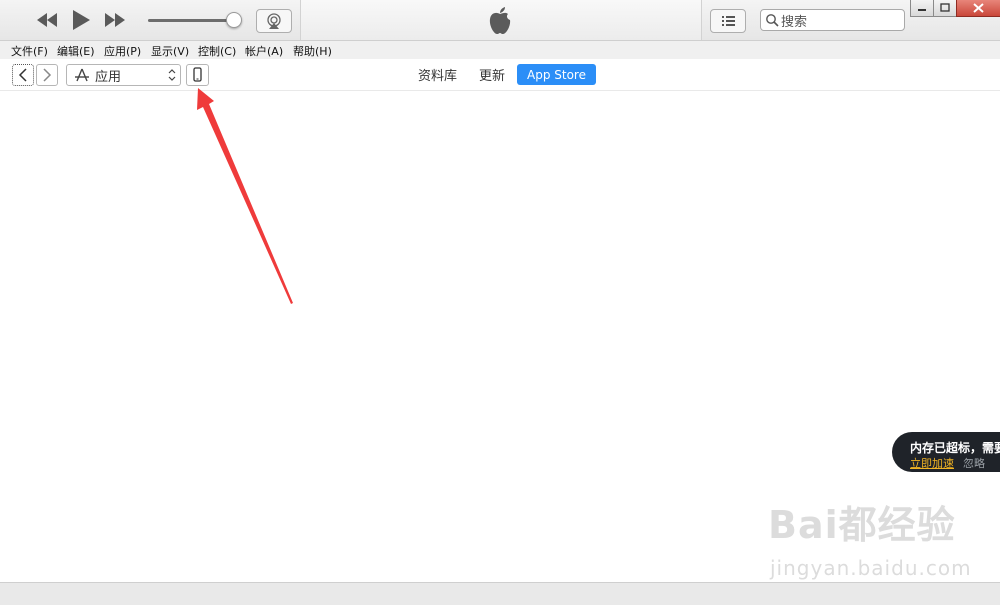  I want to click on airplay-icon, so click(274, 21).